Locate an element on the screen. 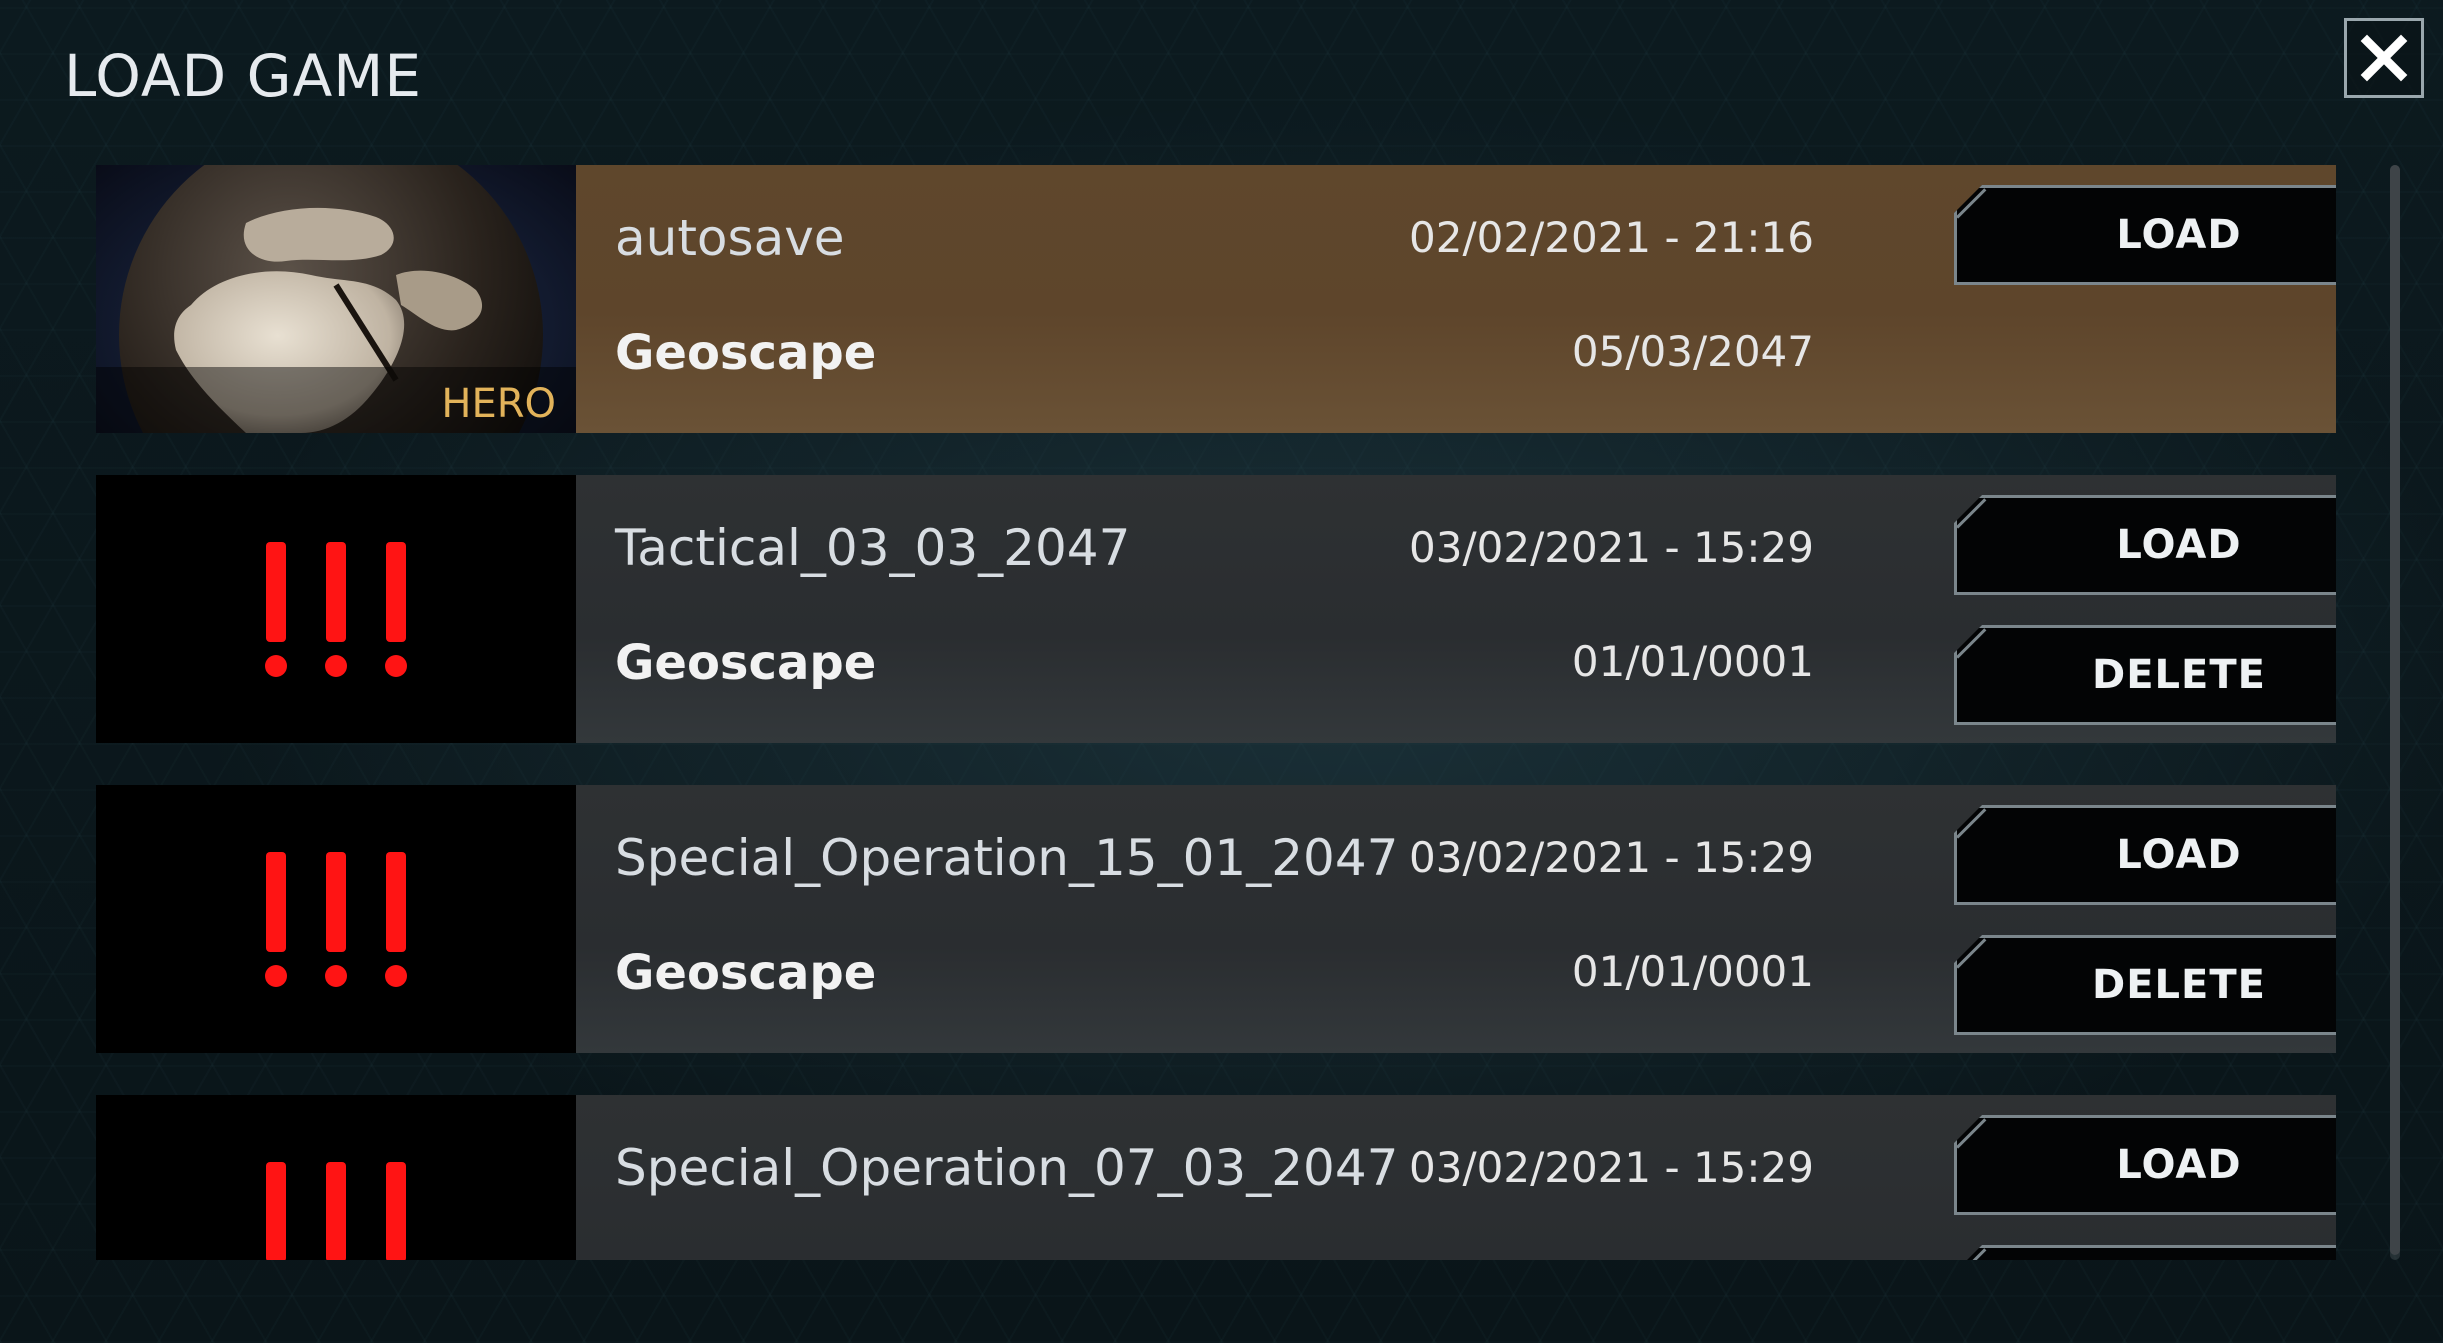 The width and height of the screenshot is (2443, 1343). scrollbar is located at coordinates (2395, 712).